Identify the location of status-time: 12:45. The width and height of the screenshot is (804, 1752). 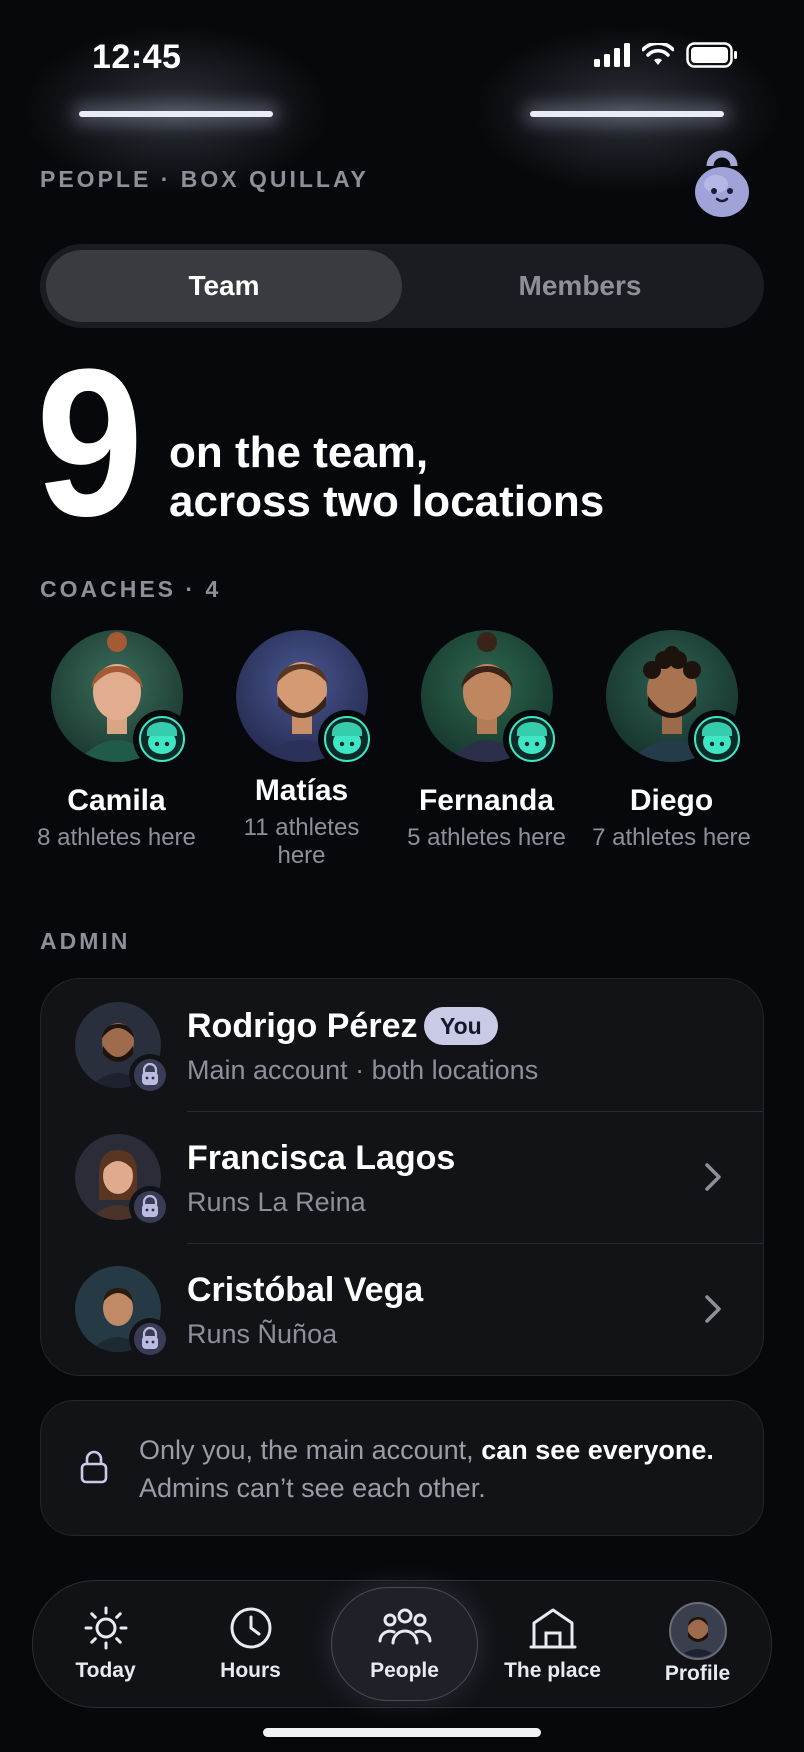
(137, 57).